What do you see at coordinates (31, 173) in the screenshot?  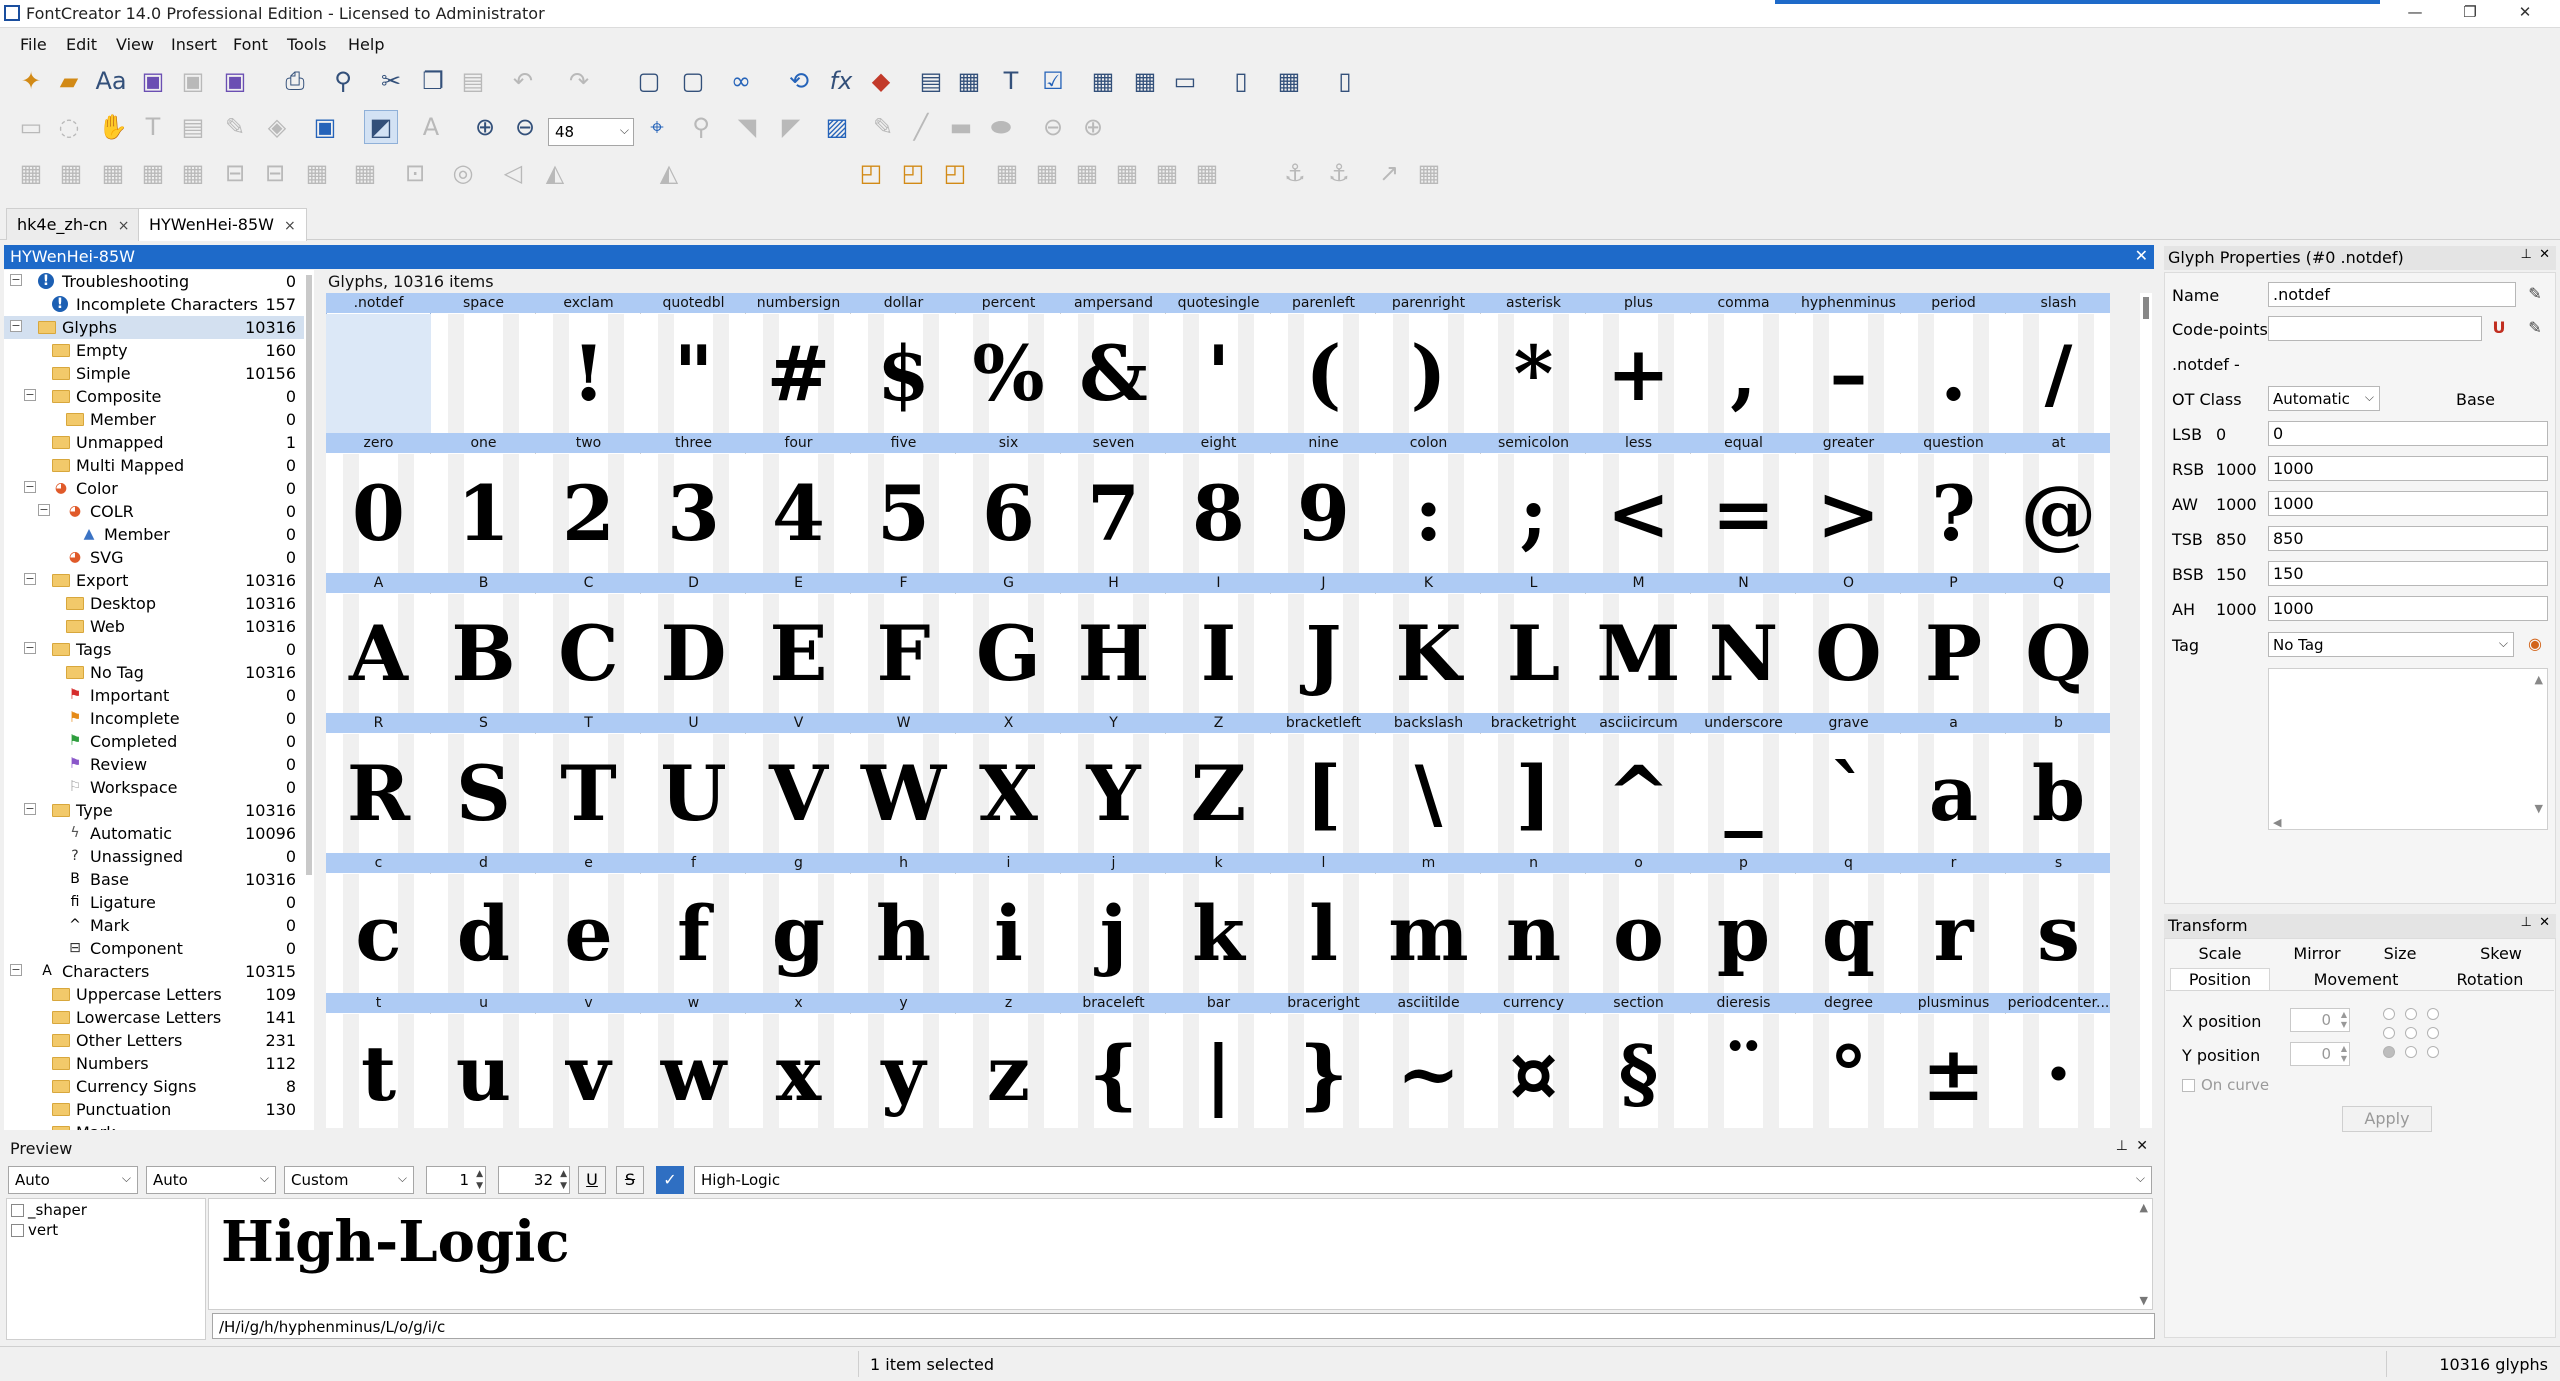 I see `align-icon: ▦` at bounding box center [31, 173].